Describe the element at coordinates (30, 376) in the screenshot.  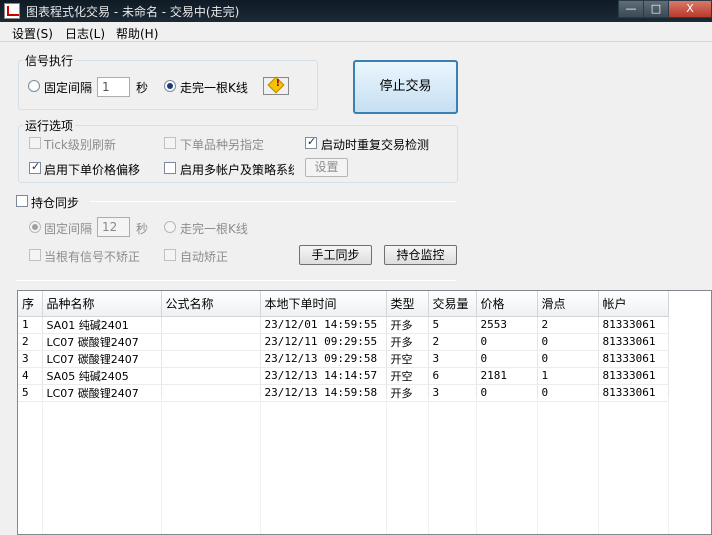
I see `cell-index: 4` at that location.